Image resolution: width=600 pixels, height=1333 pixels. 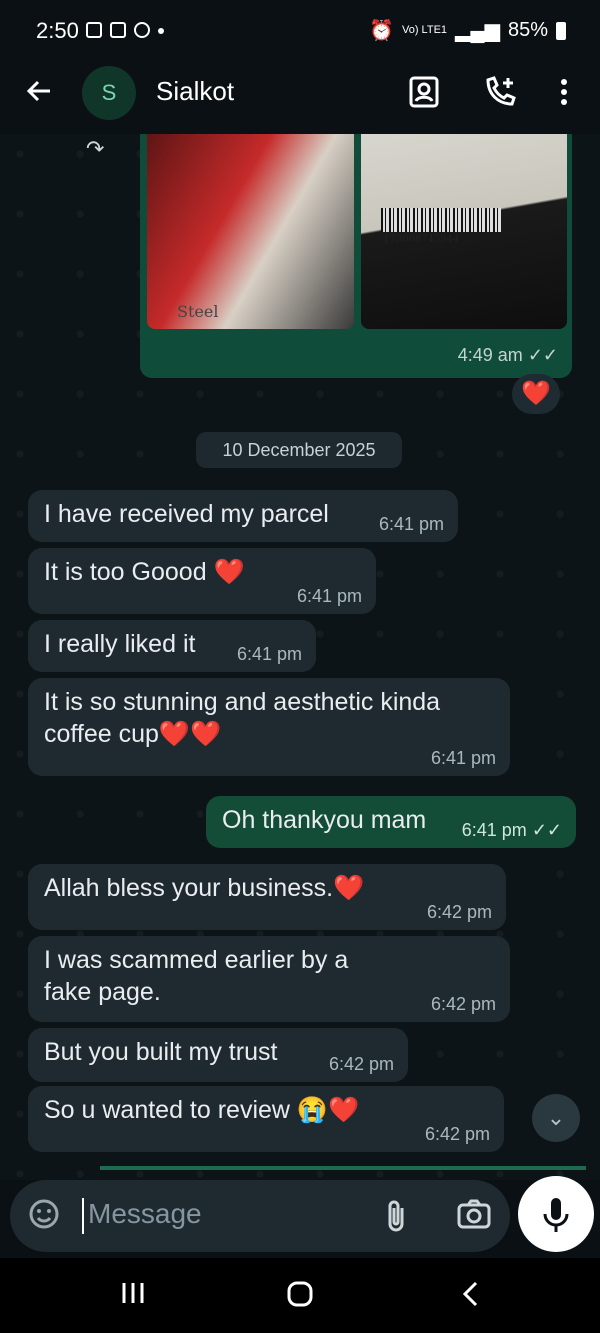 What do you see at coordinates (536, 394) in the screenshot?
I see `heart-reaction: ❤️` at bounding box center [536, 394].